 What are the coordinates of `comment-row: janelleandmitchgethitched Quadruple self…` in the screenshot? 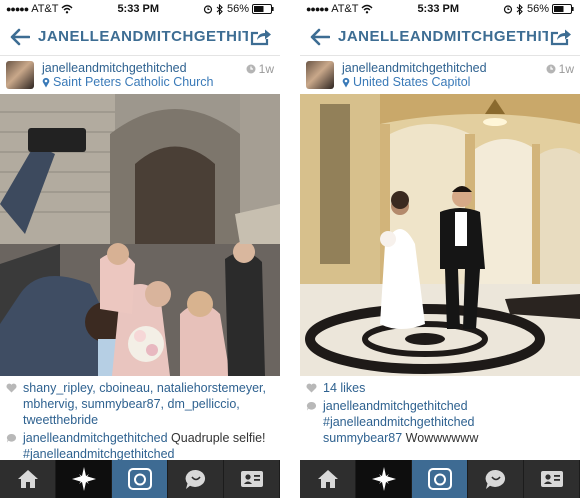 It's located at (140, 446).